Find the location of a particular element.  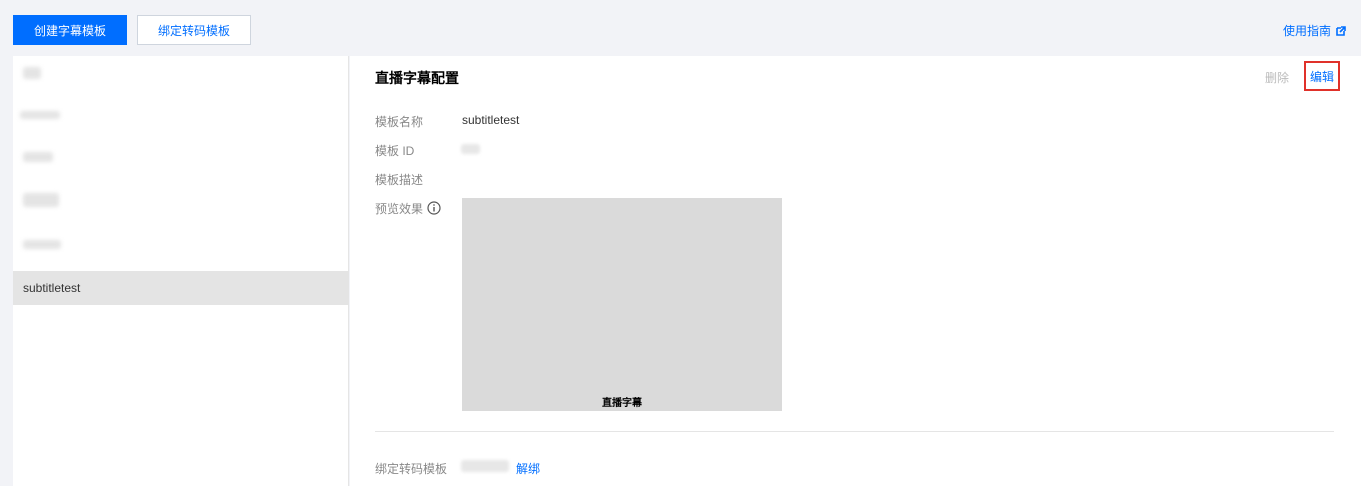

preview-subtitle-text: 直播字幕 is located at coordinates (622, 403).